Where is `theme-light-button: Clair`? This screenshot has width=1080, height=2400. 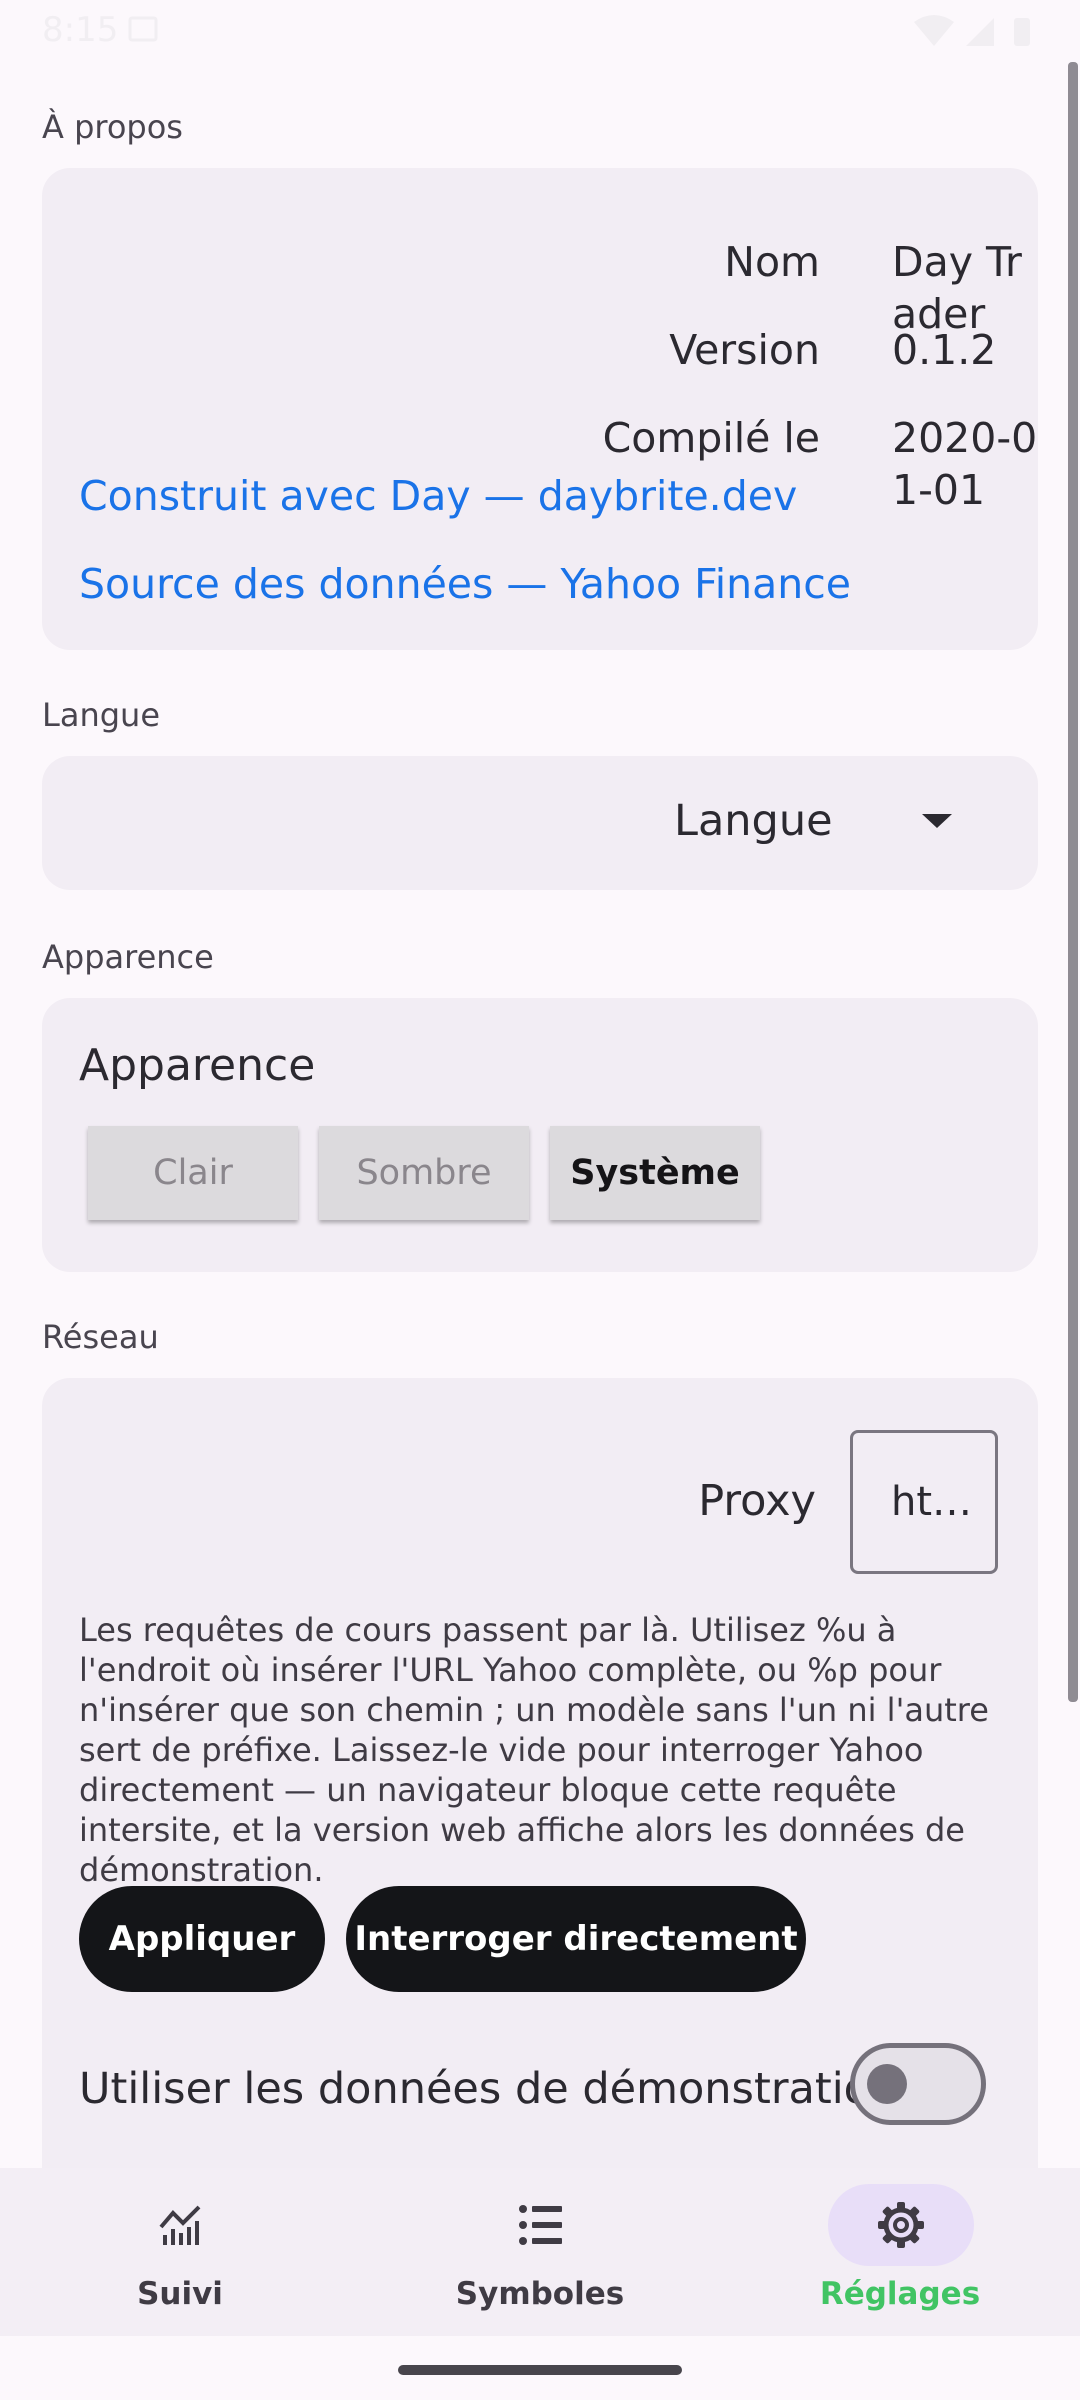 theme-light-button: Clair is located at coordinates (193, 1173).